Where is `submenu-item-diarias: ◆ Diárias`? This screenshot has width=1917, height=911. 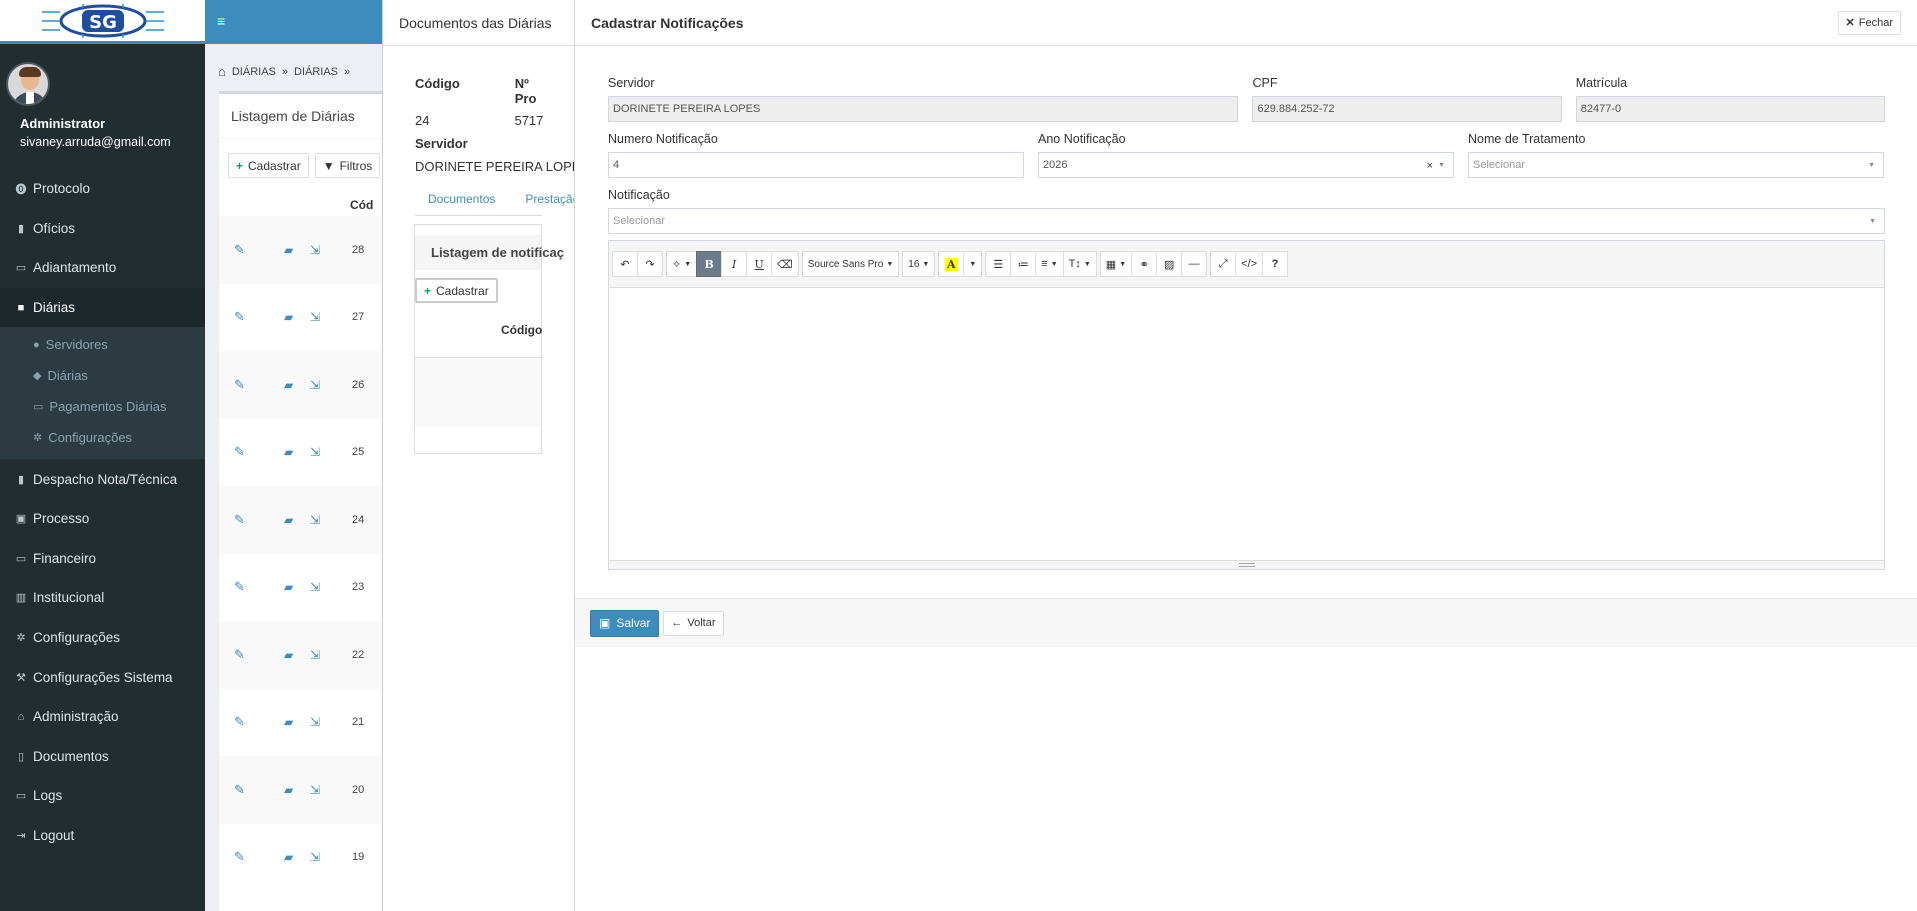
submenu-item-diarias: ◆ Diárias is located at coordinates (102, 375).